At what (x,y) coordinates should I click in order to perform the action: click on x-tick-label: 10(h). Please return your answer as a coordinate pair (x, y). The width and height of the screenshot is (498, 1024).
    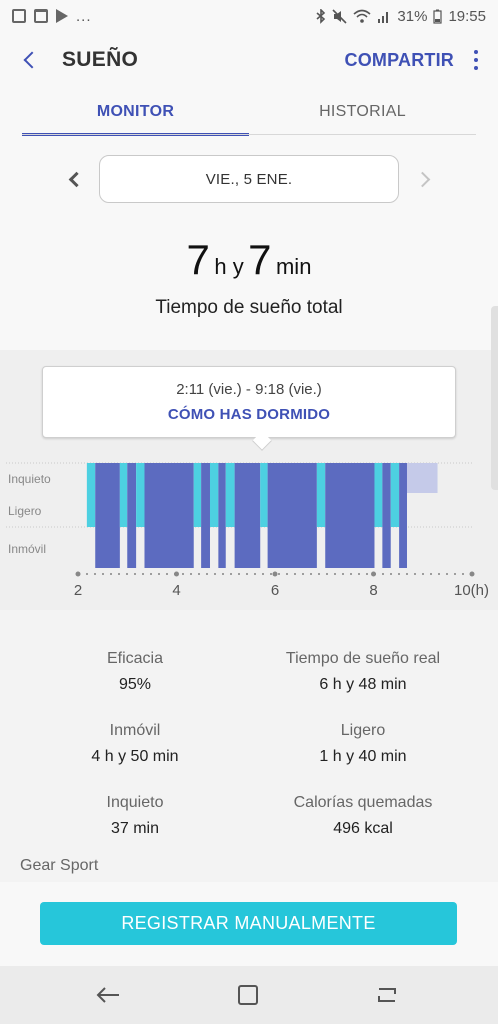
    Looking at the image, I should click on (471, 590).